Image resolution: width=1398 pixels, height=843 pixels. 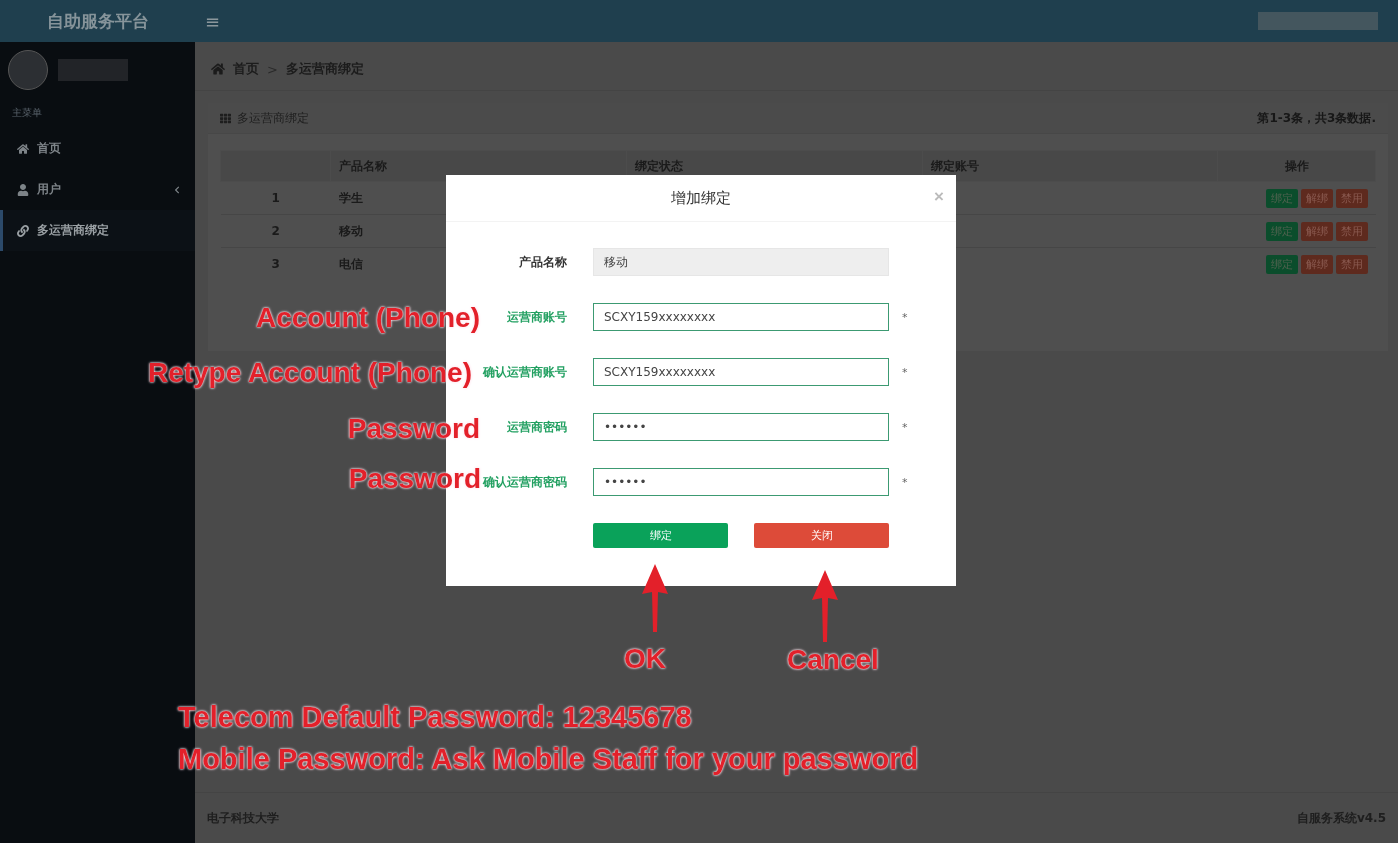 What do you see at coordinates (177, 189) in the screenshot?
I see `caret-icon` at bounding box center [177, 189].